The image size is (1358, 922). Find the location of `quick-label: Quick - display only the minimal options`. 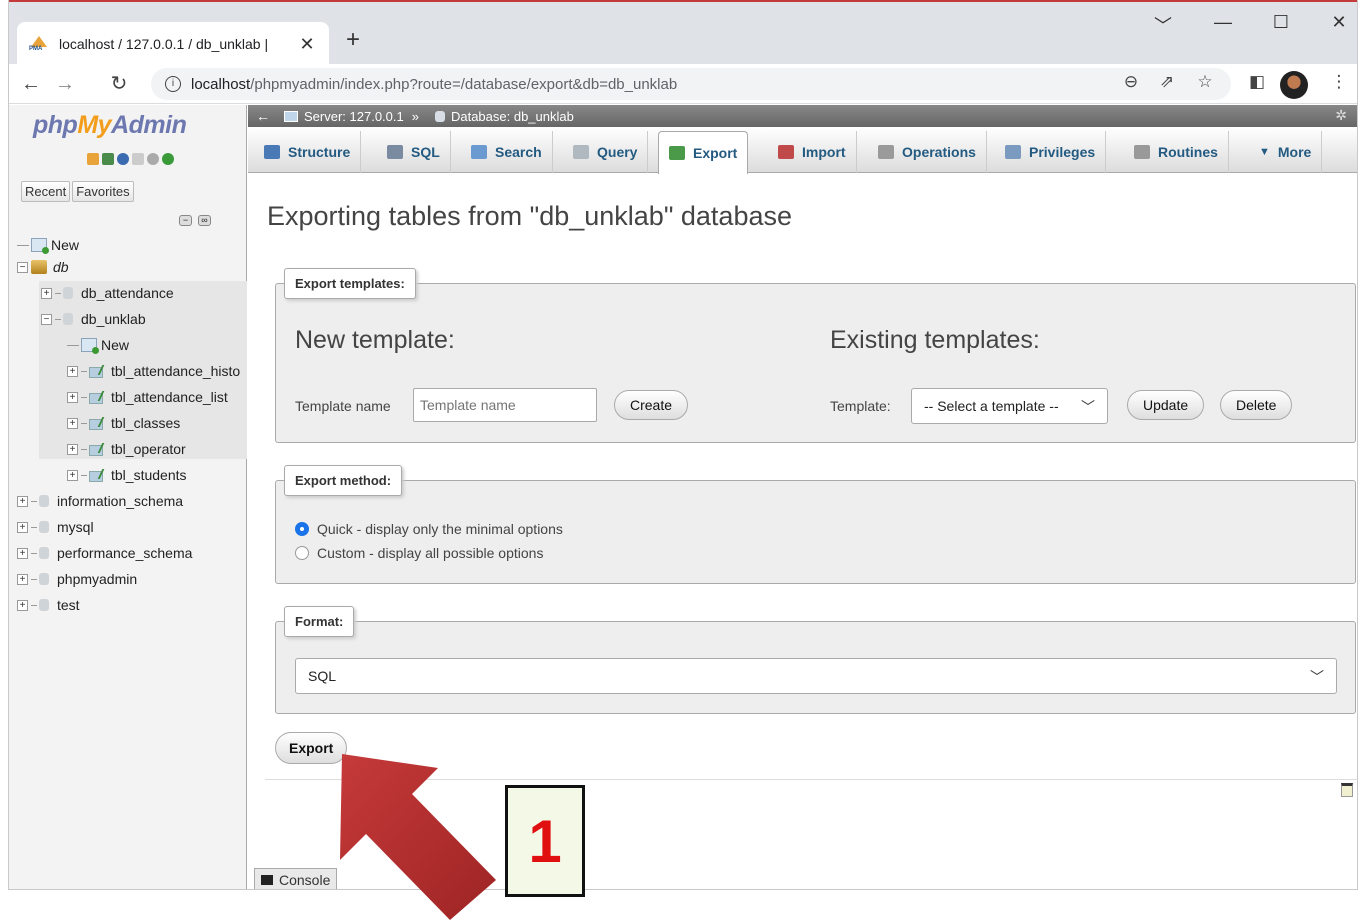

quick-label: Quick - display only the minimal options is located at coordinates (440, 529).